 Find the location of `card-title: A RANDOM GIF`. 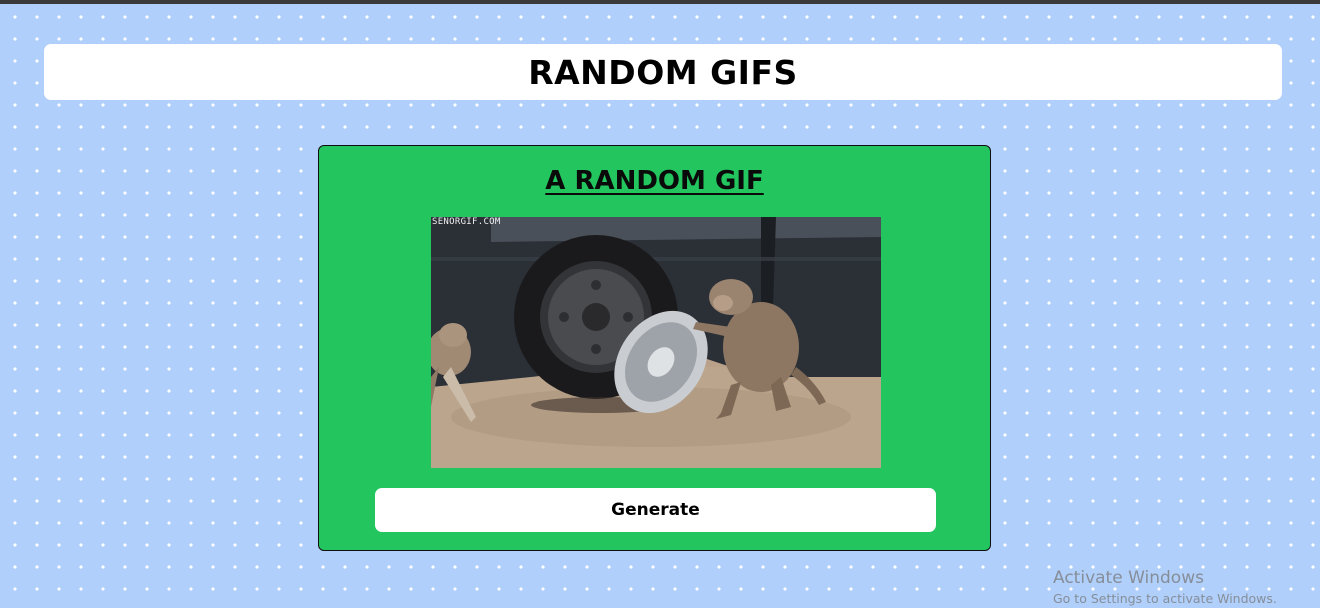

card-title: A RANDOM GIF is located at coordinates (654, 181).